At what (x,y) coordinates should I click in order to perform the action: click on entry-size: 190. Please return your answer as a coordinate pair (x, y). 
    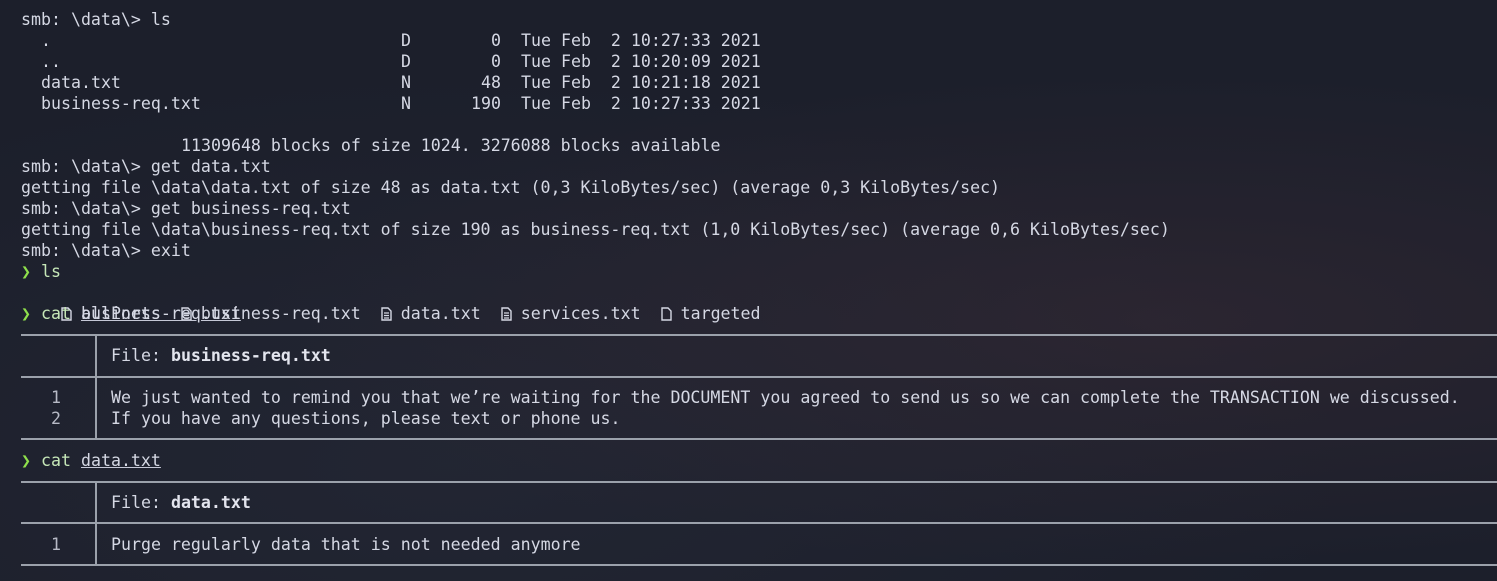
    Looking at the image, I should click on (486, 103).